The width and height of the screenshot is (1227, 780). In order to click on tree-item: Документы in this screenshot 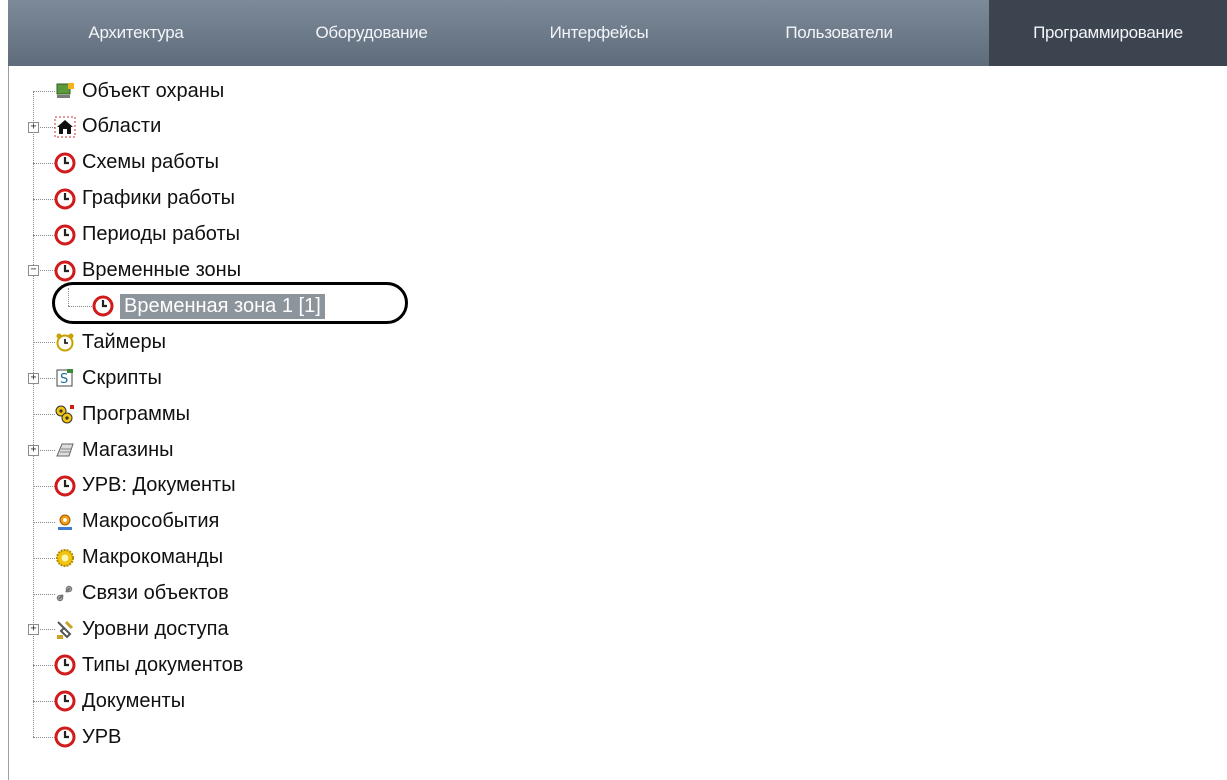, I will do `click(119, 701)`.